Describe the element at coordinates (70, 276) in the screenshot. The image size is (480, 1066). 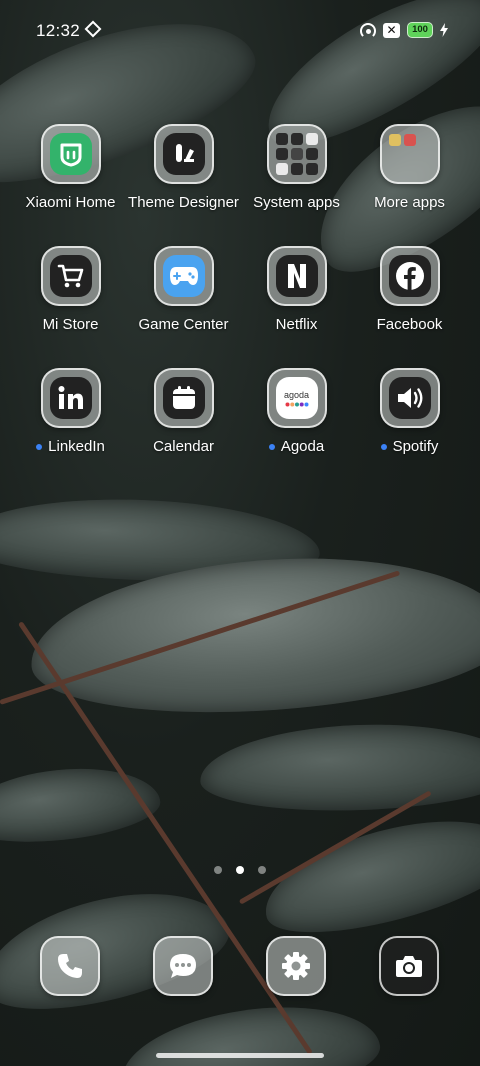
I see `shopping-cart-icon` at that location.